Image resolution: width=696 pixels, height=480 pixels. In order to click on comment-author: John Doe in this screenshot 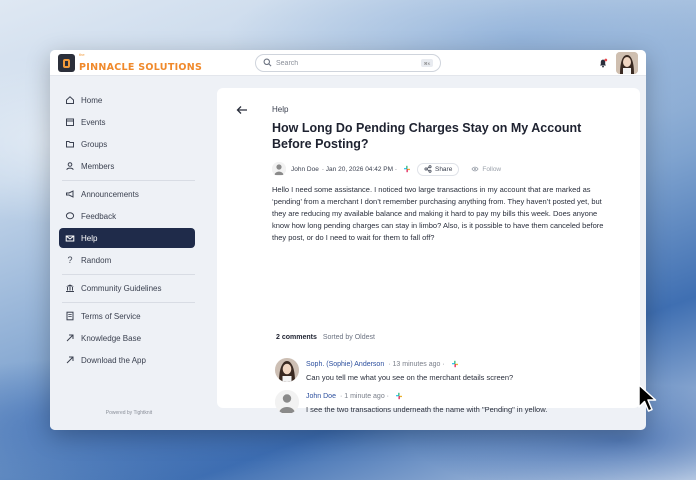, I will do `click(321, 396)`.